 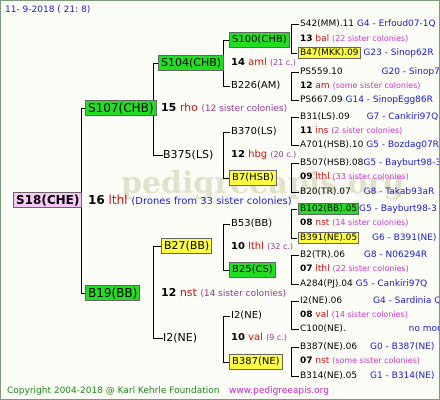 I want to click on gen3-queen-6: B25(CS), so click(x=252, y=270).